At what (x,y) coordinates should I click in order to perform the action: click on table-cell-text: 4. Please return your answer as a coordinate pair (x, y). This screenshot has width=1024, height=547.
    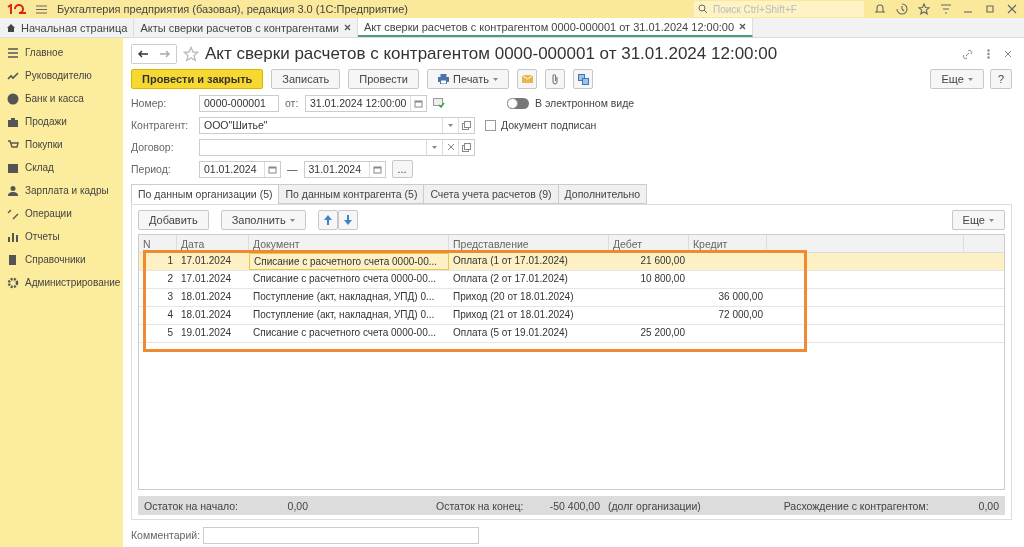
    Looking at the image, I should click on (170, 315).